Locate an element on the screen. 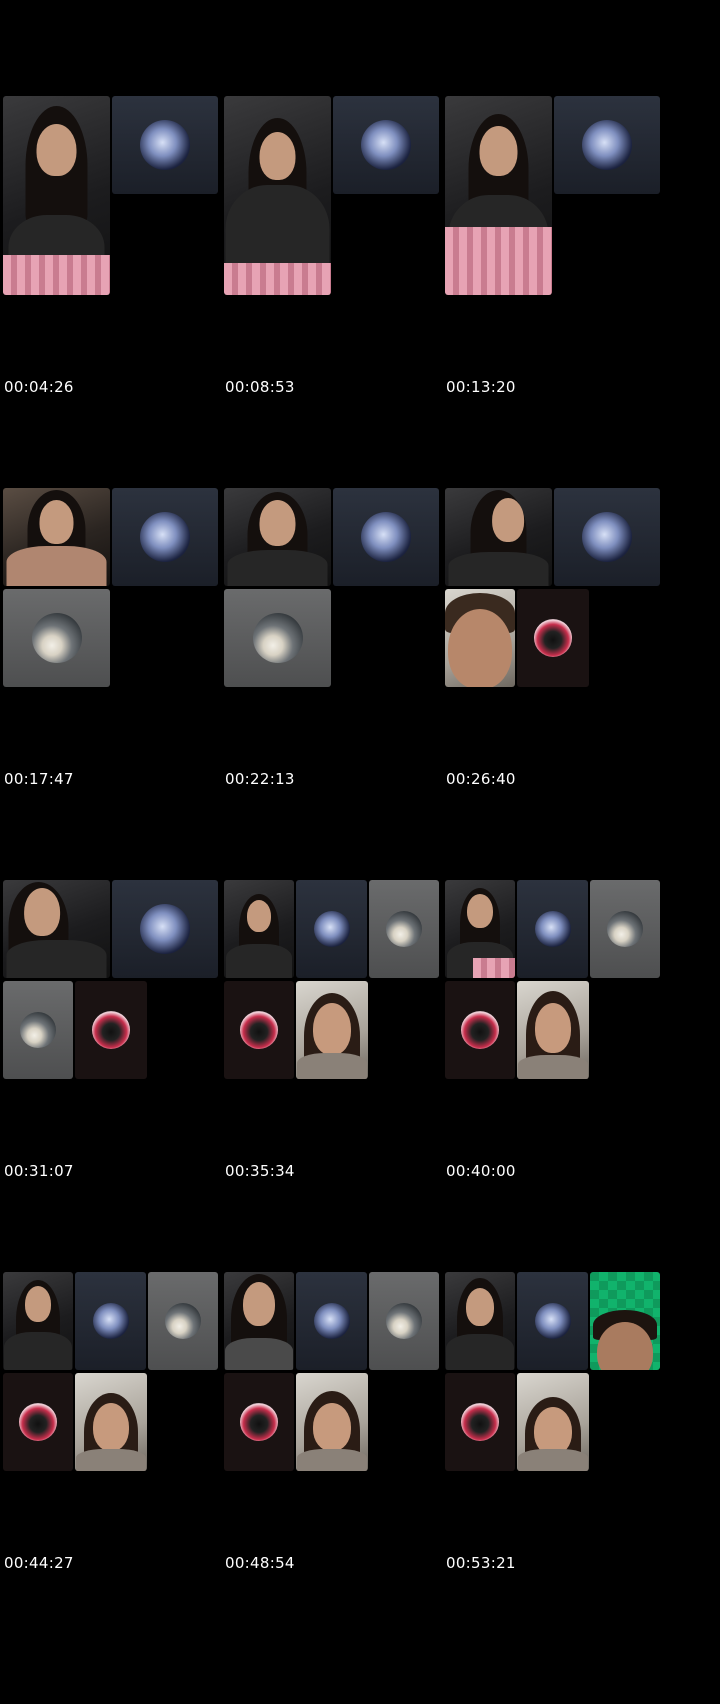 The image size is (720, 1704). thumbnail-frame-9: 00:40:00 is located at coordinates (562, 1093).